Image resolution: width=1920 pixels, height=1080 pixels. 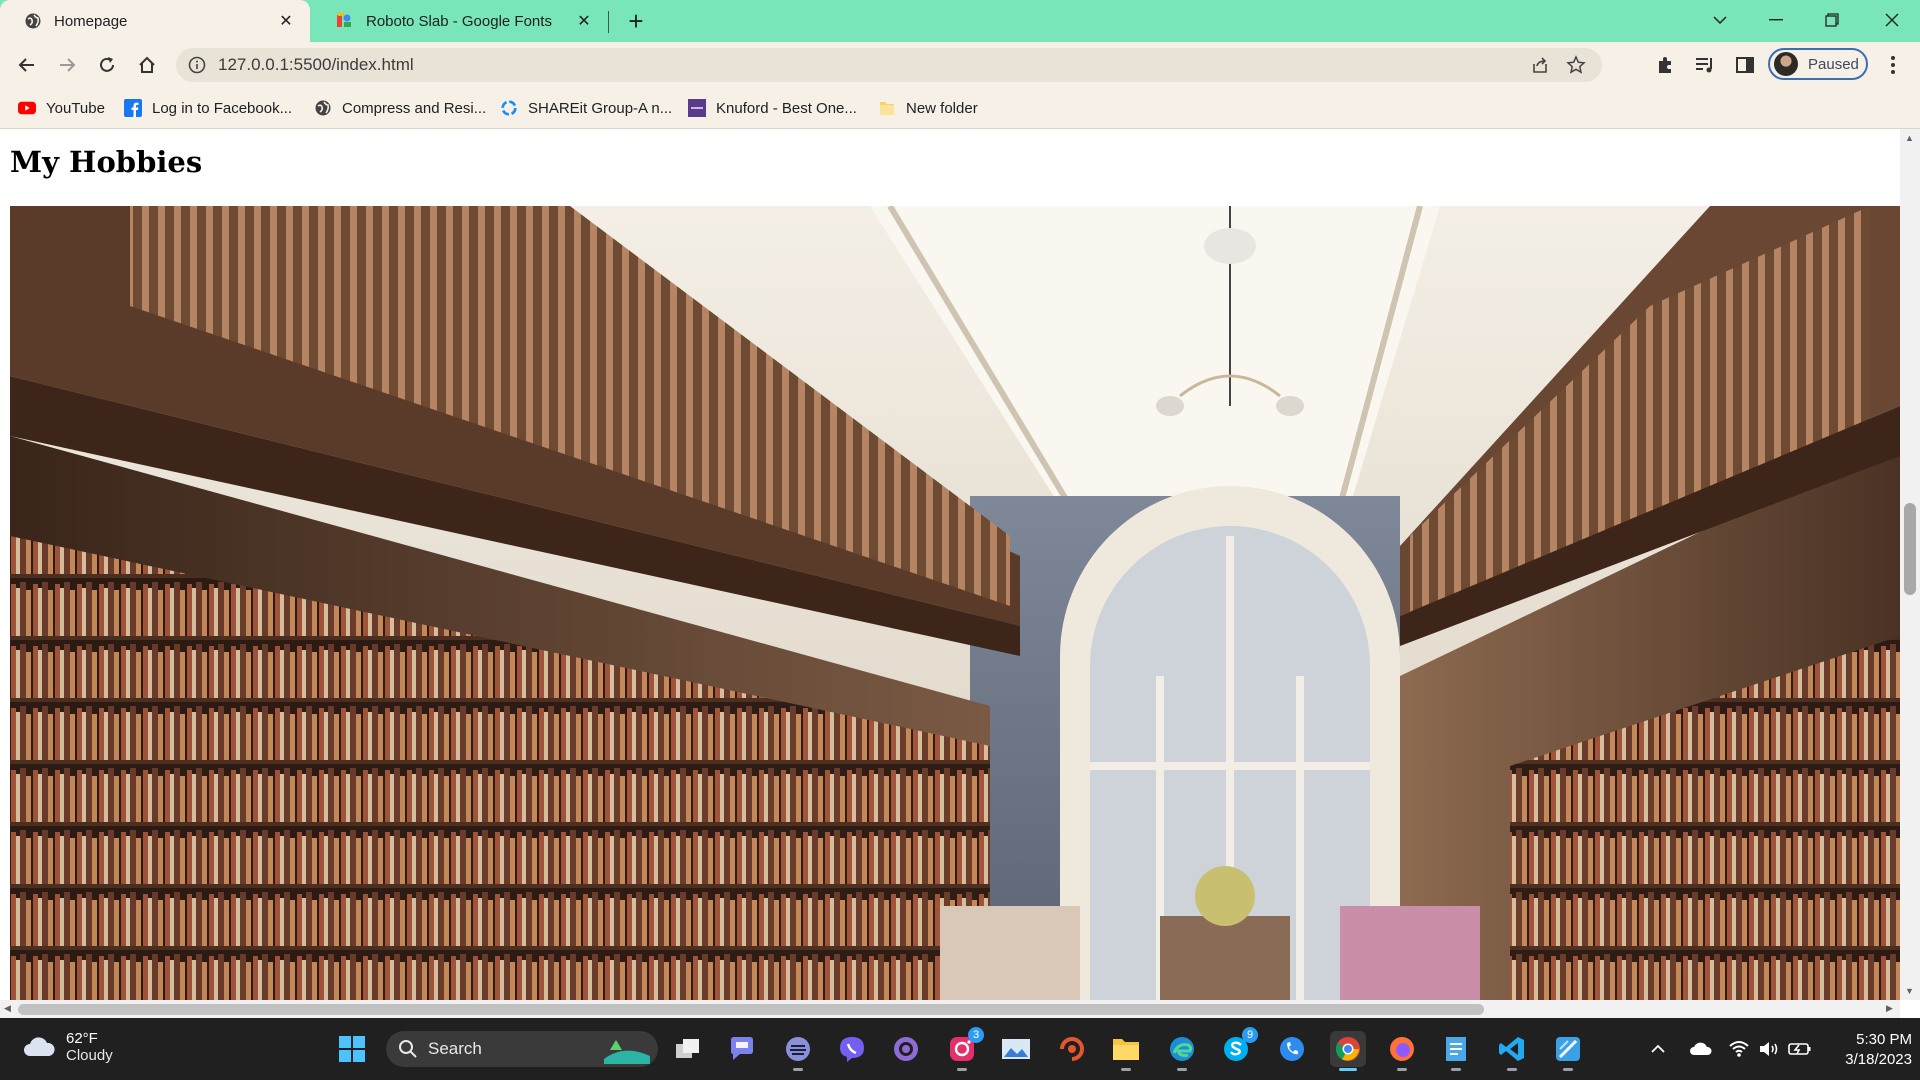 What do you see at coordinates (1776, 20) in the screenshot?
I see `minimize-button` at bounding box center [1776, 20].